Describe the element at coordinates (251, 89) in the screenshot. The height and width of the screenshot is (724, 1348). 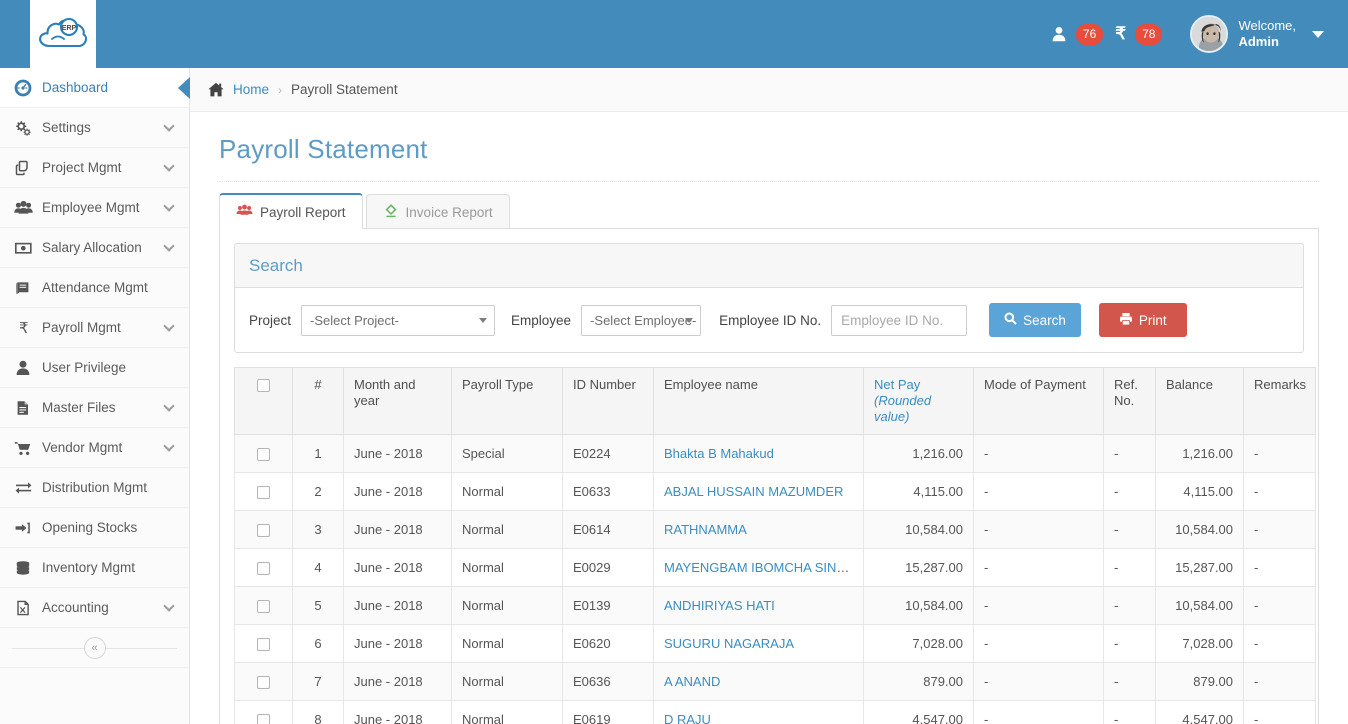
I see `breadcrumb-home-link: Home` at that location.